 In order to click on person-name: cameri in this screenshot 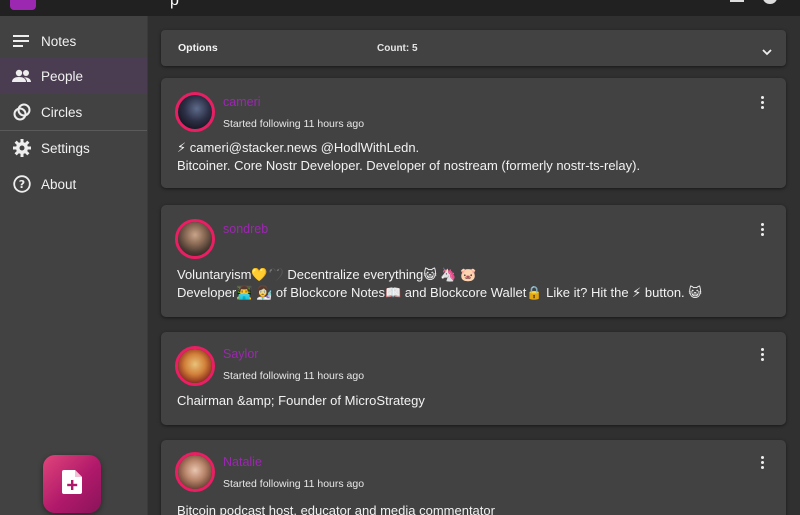, I will do `click(242, 102)`.